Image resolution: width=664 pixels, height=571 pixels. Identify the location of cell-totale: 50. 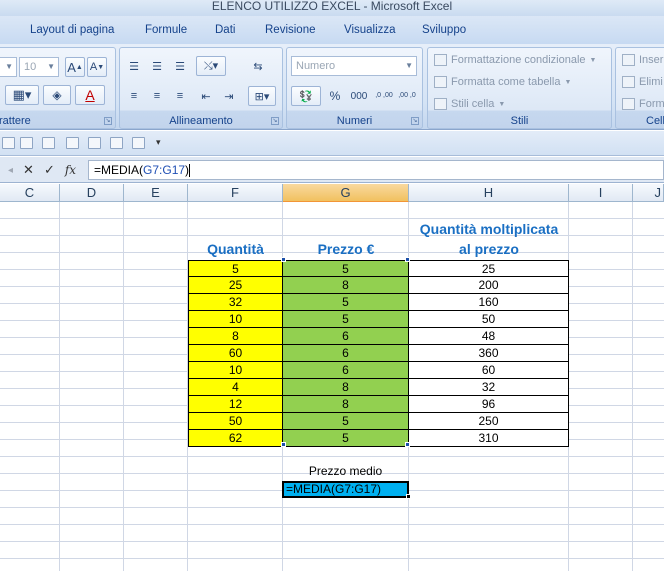
(489, 319).